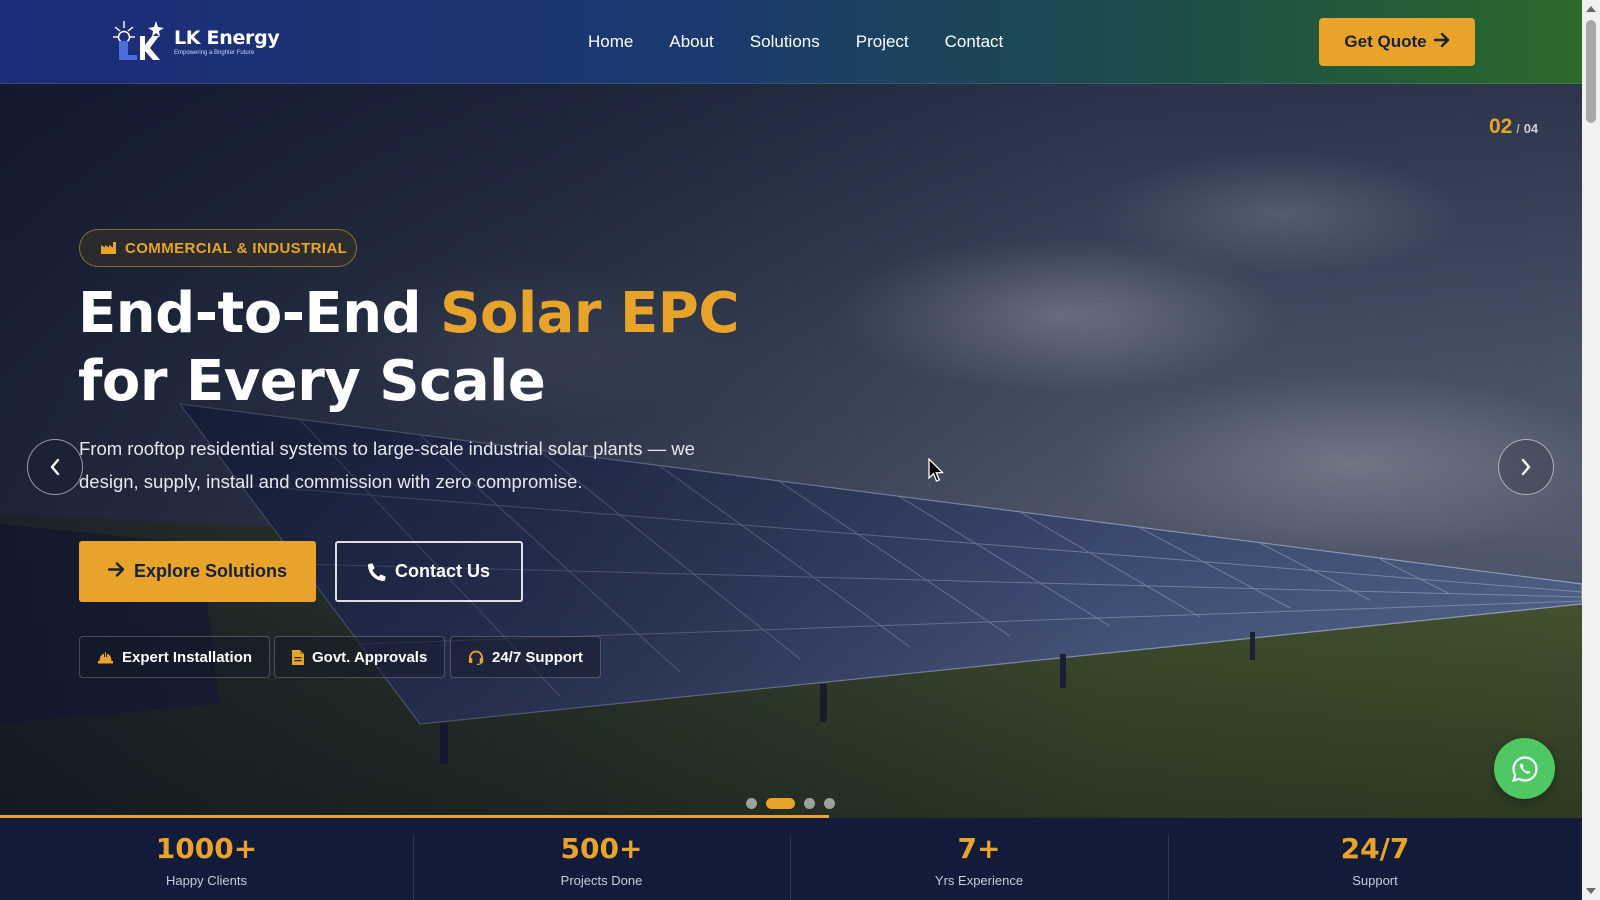 This screenshot has height=900, width=1600. What do you see at coordinates (1591, 891) in the screenshot?
I see `scroll-down-arrow-icon` at bounding box center [1591, 891].